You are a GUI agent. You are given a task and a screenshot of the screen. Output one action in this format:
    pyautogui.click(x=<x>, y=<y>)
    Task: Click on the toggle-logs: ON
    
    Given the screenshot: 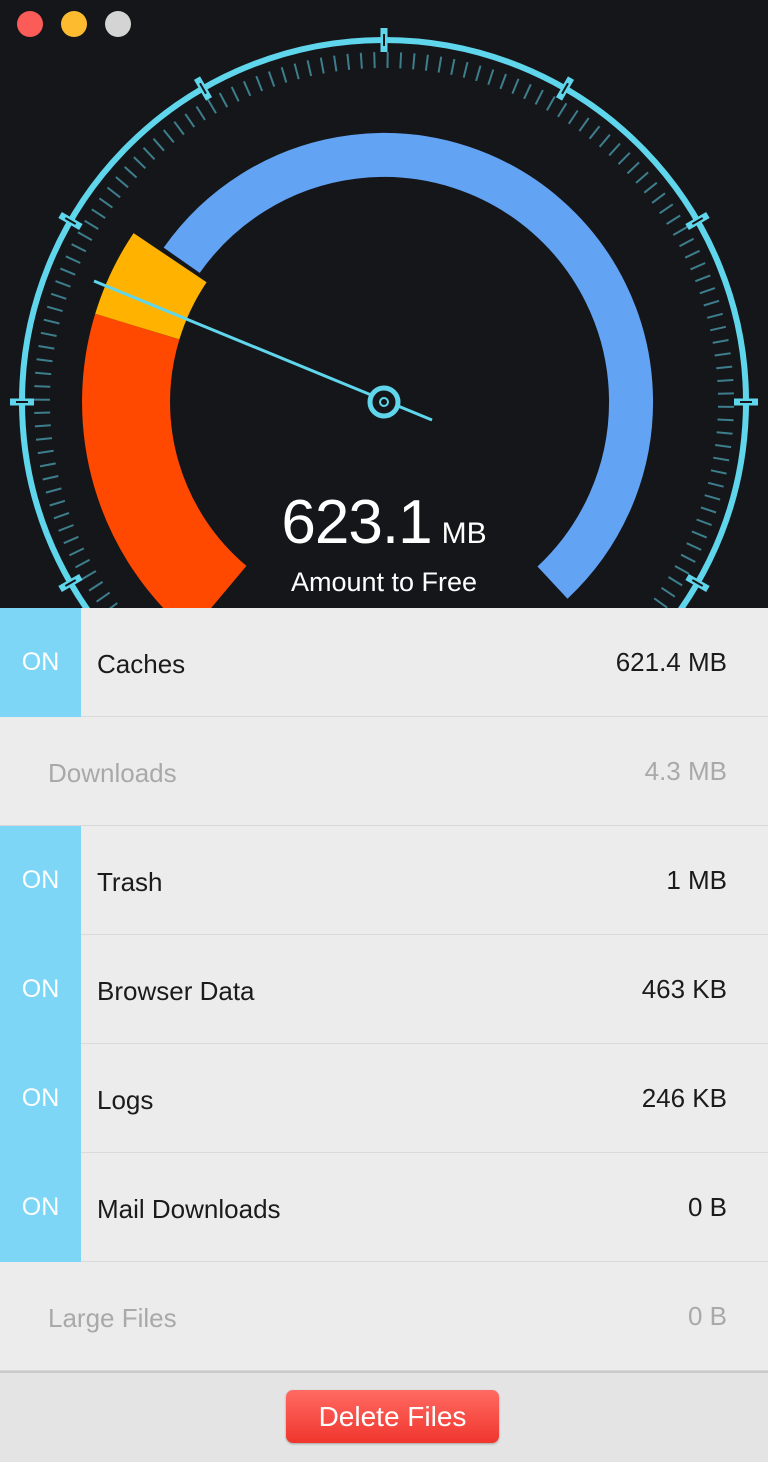 What is the action you would take?
    pyautogui.click(x=40, y=1098)
    